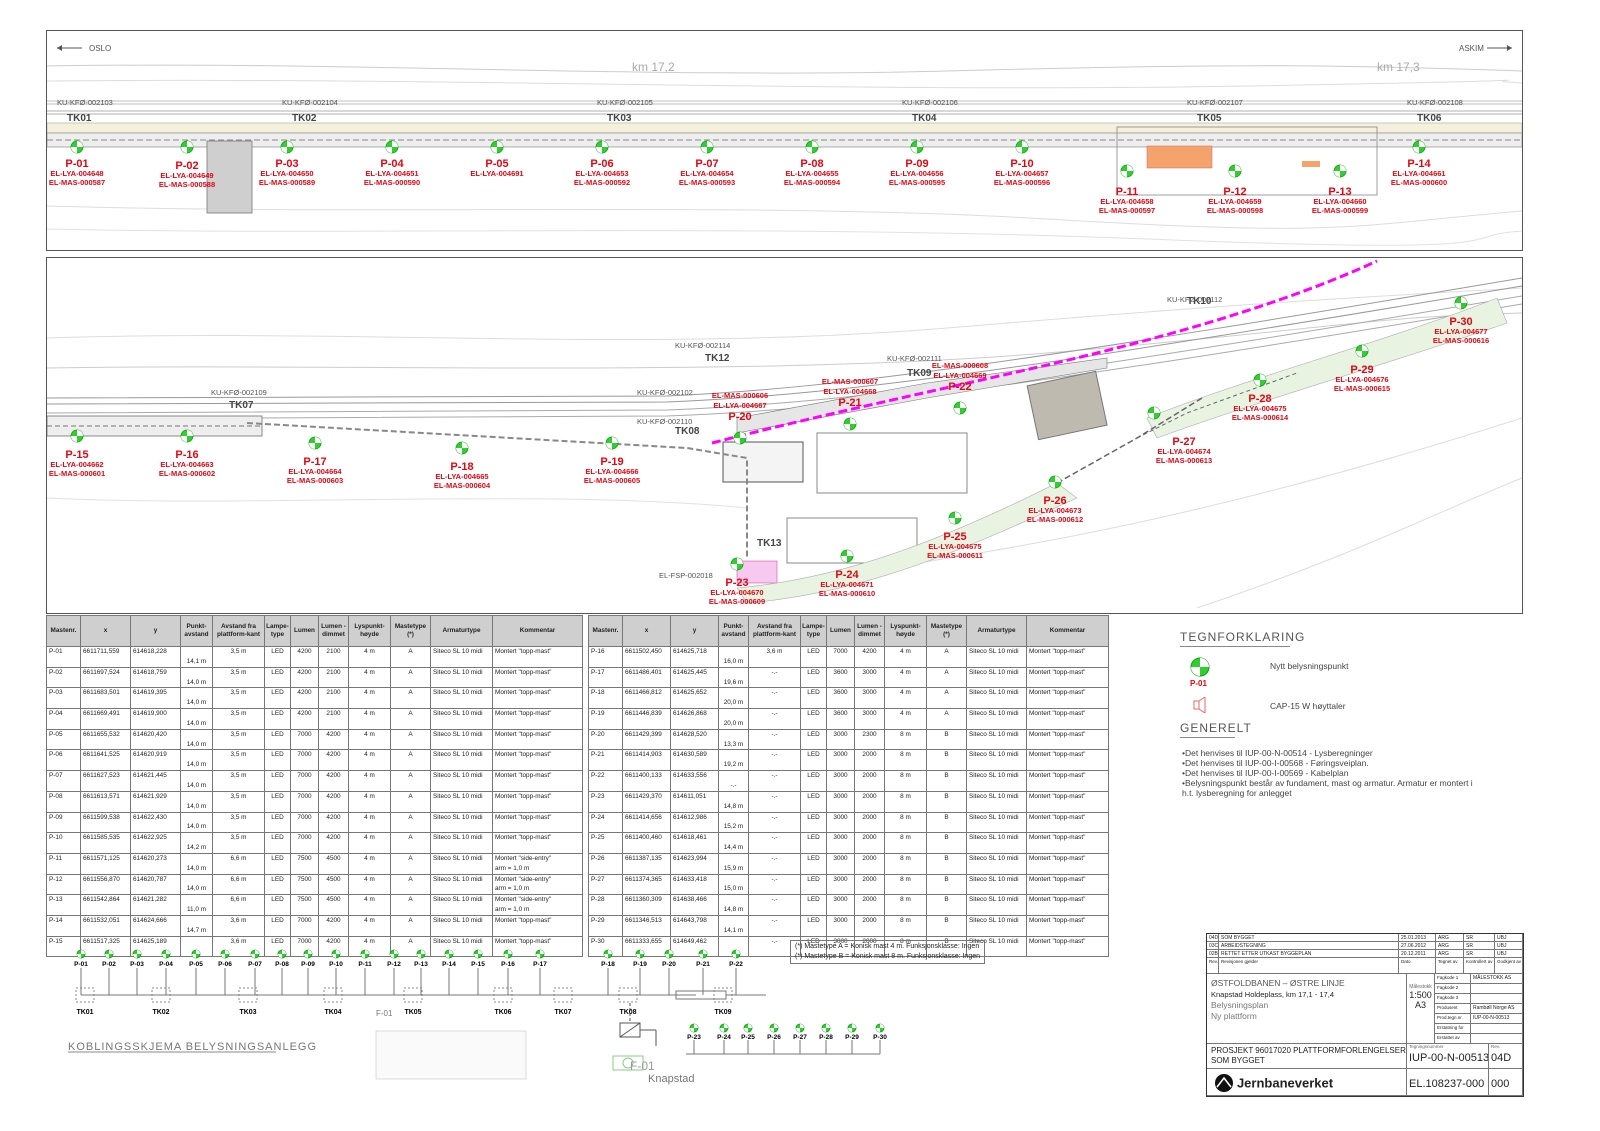  What do you see at coordinates (1198, 683) in the screenshot?
I see `legend-sample-id: P-01` at bounding box center [1198, 683].